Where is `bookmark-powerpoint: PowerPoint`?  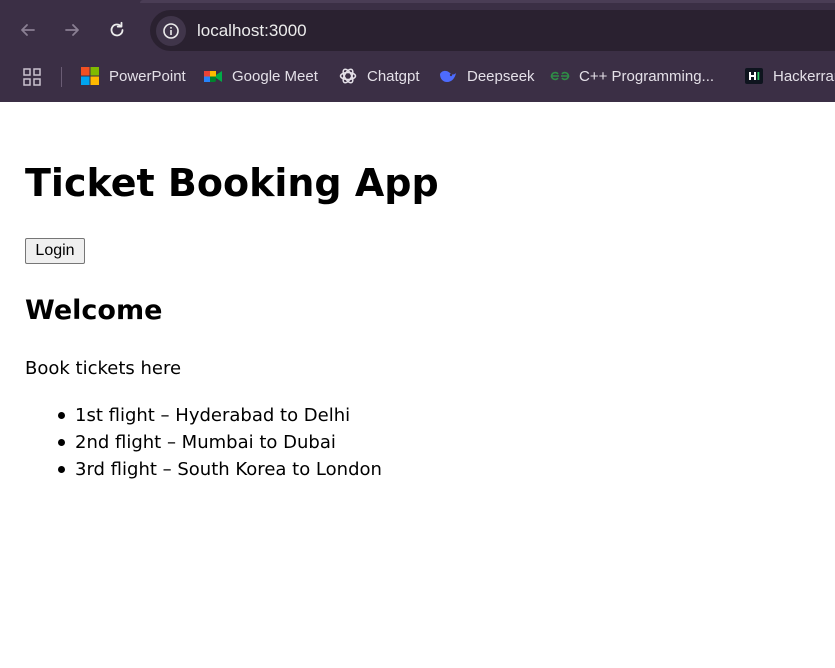
bookmark-powerpoint: PowerPoint is located at coordinates (133, 76).